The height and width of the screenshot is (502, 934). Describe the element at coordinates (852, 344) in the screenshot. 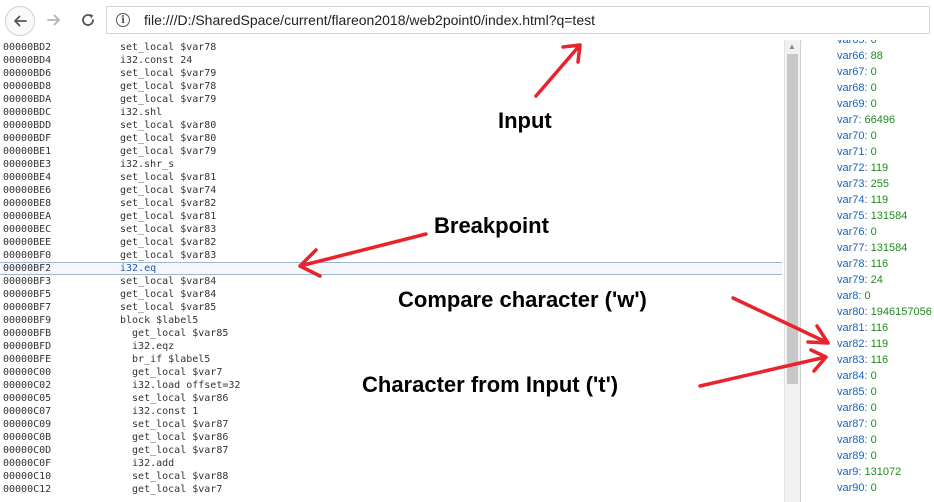

I see `variable-name: var82:` at that location.